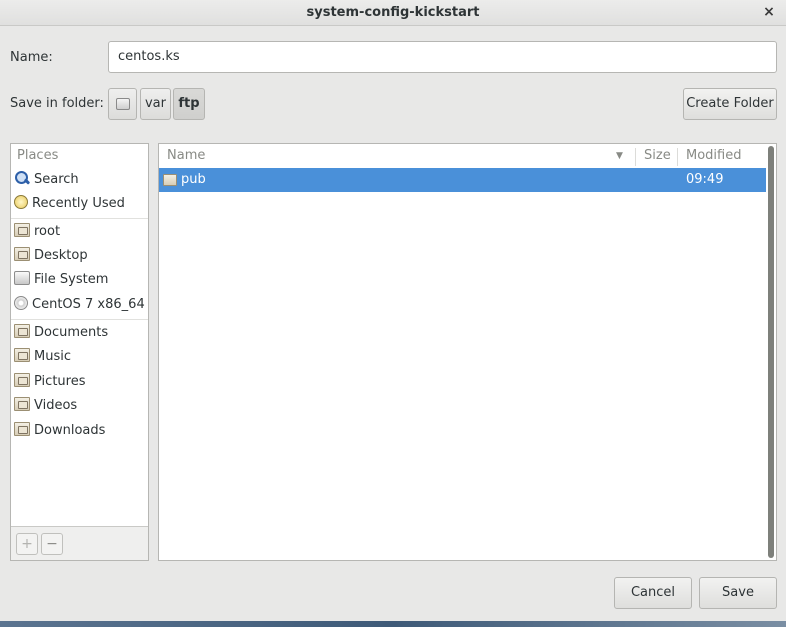  Describe the element at coordinates (771, 352) in the screenshot. I see `vertical-scrollbar` at that location.